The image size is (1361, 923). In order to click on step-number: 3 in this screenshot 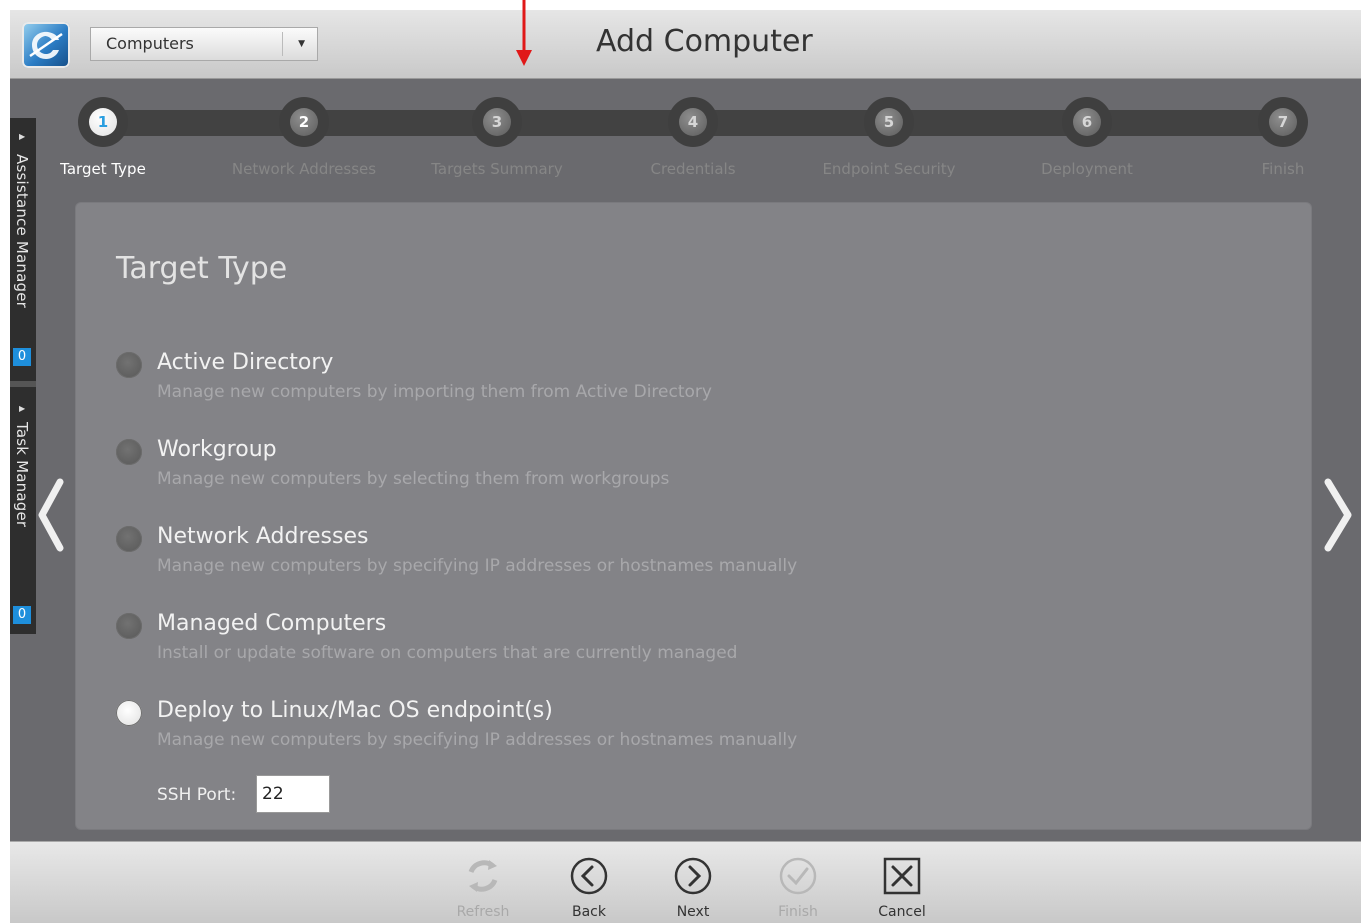, I will do `click(497, 122)`.